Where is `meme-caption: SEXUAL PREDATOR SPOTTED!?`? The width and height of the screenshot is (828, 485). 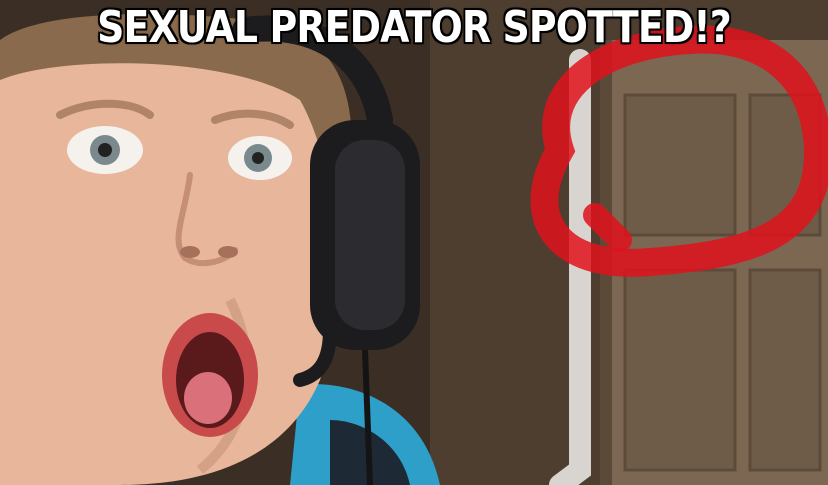 meme-caption: SEXUAL PREDATOR SPOTTED!? is located at coordinates (414, 27).